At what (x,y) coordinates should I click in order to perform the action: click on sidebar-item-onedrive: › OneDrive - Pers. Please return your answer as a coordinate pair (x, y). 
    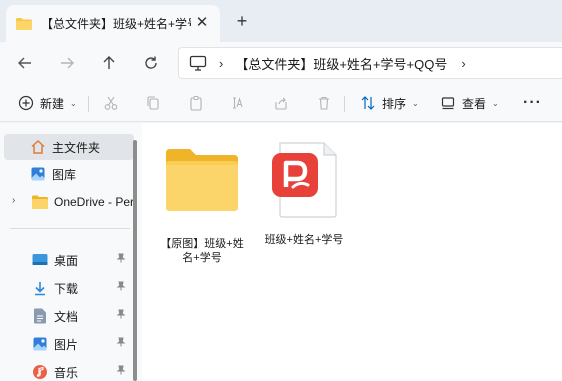
    Looking at the image, I should click on (69, 202).